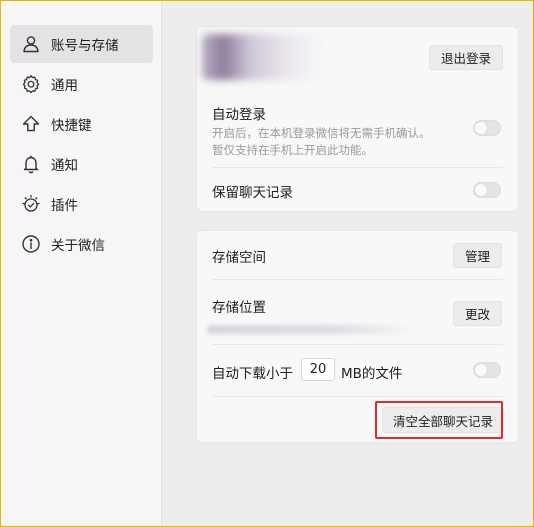 Image resolution: width=534 pixels, height=527 pixels. I want to click on info-icon, so click(31, 244).